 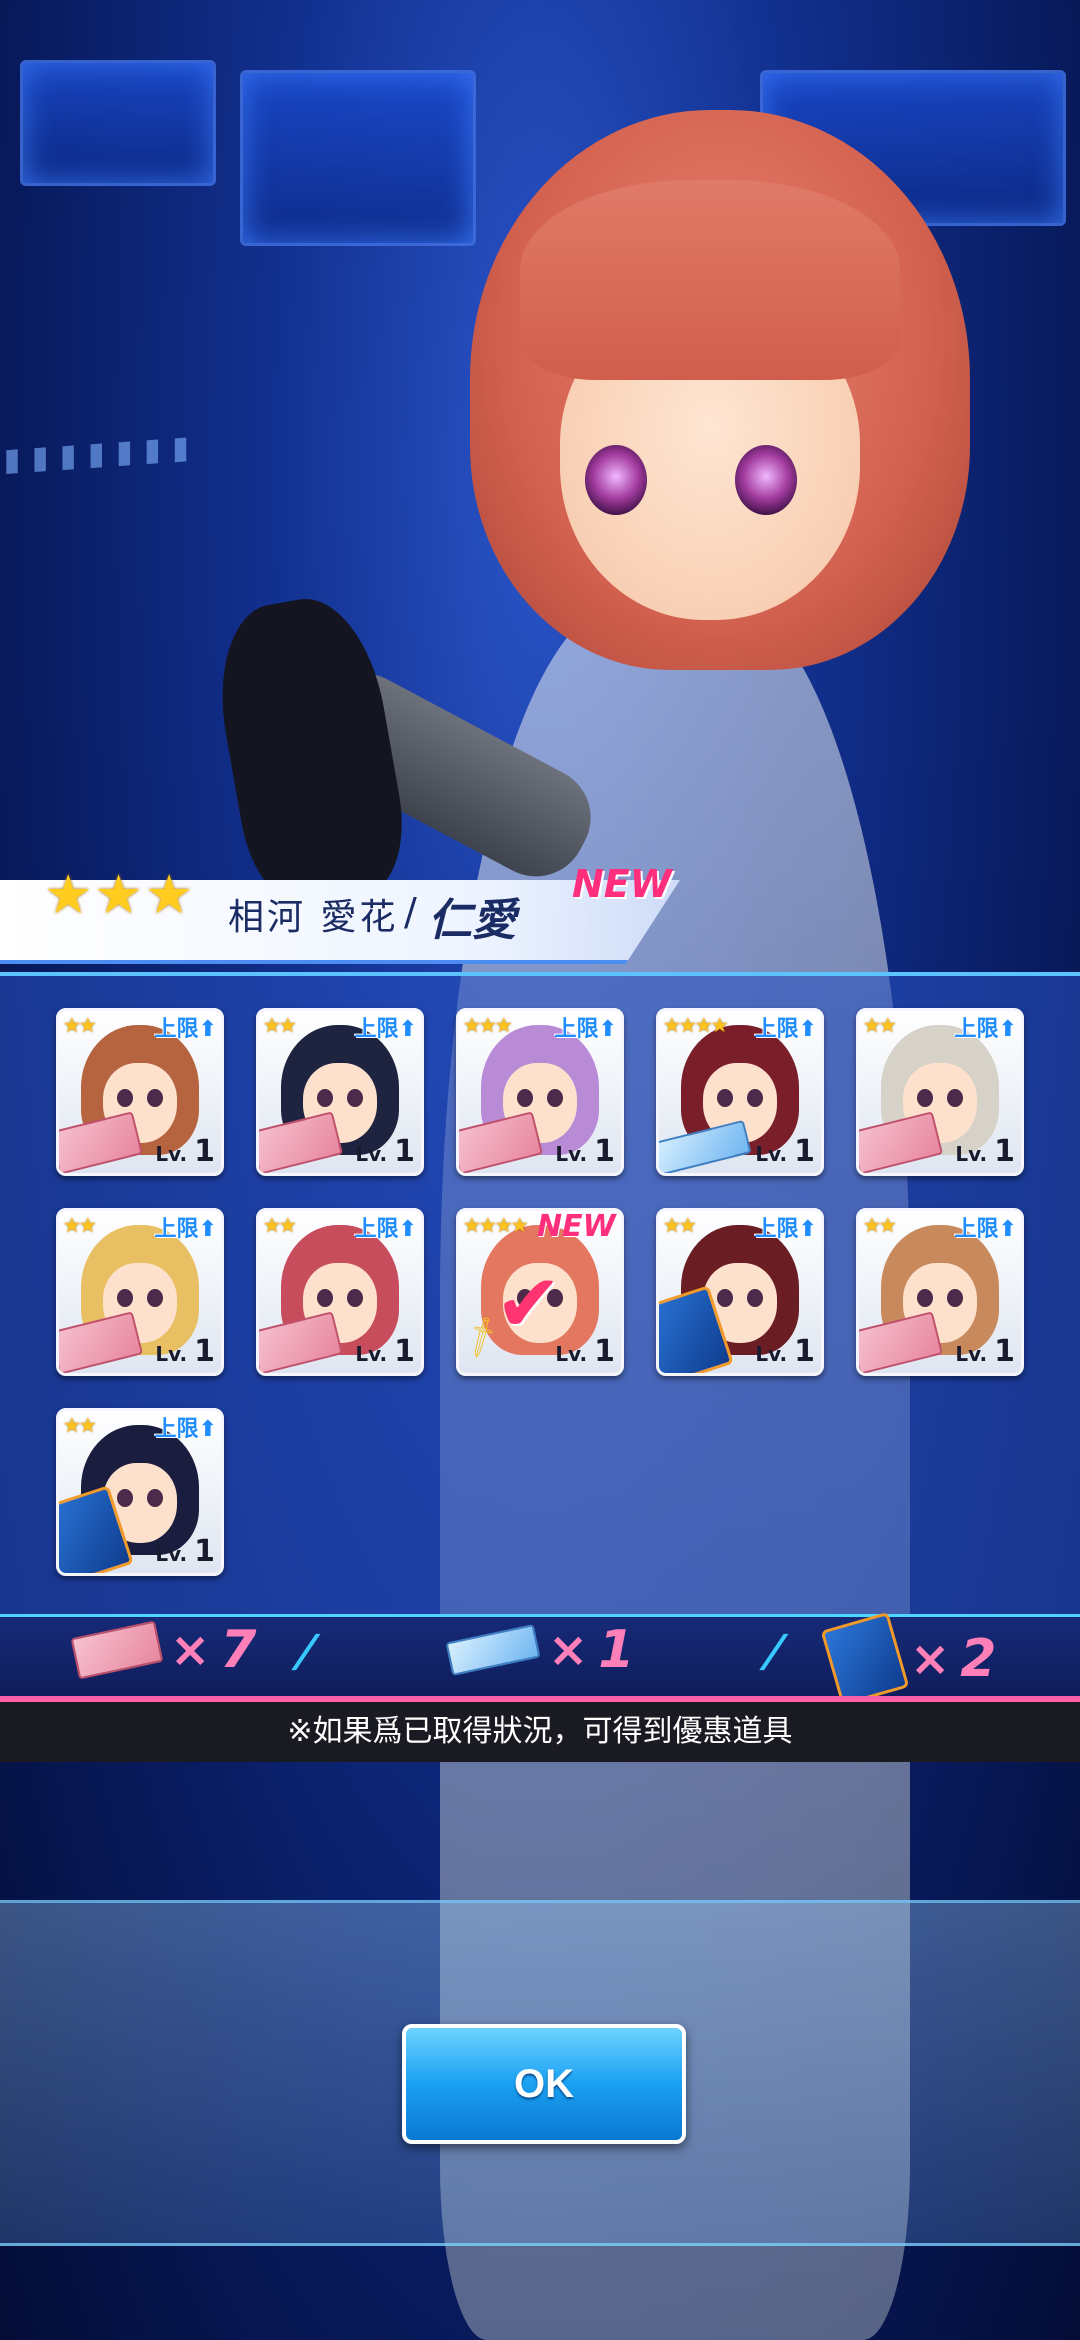 What do you see at coordinates (544, 2084) in the screenshot?
I see `ok-button: OK` at bounding box center [544, 2084].